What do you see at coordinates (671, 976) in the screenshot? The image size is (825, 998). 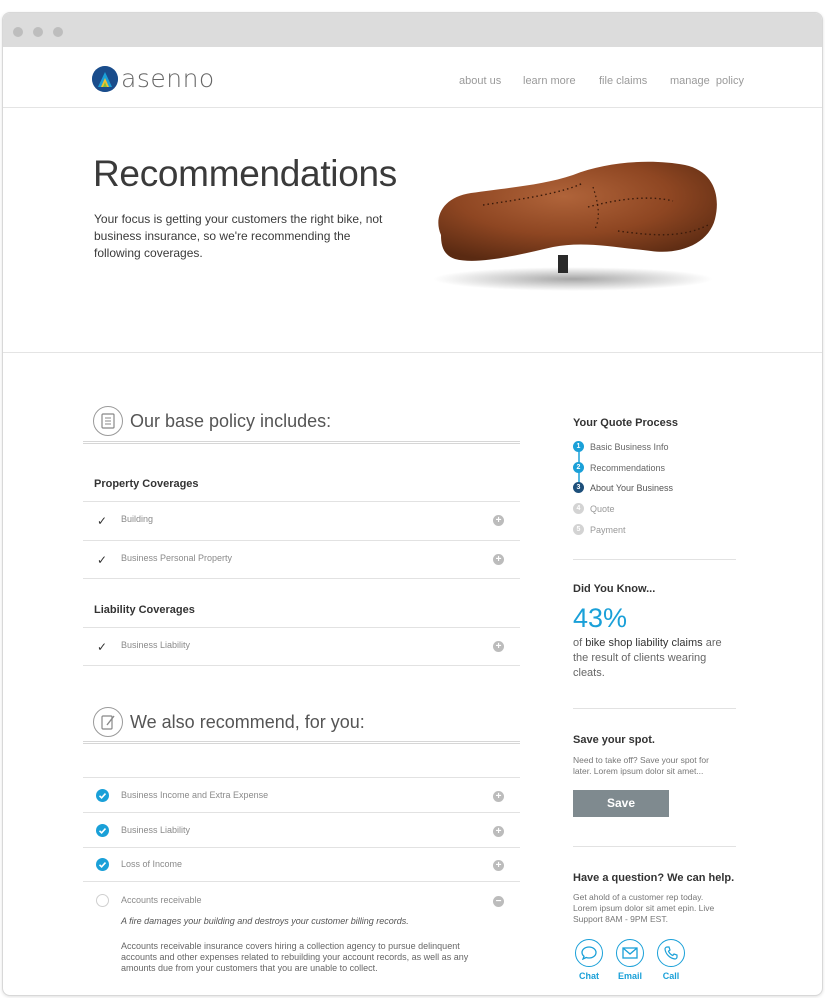 I see `call-label: Call` at bounding box center [671, 976].